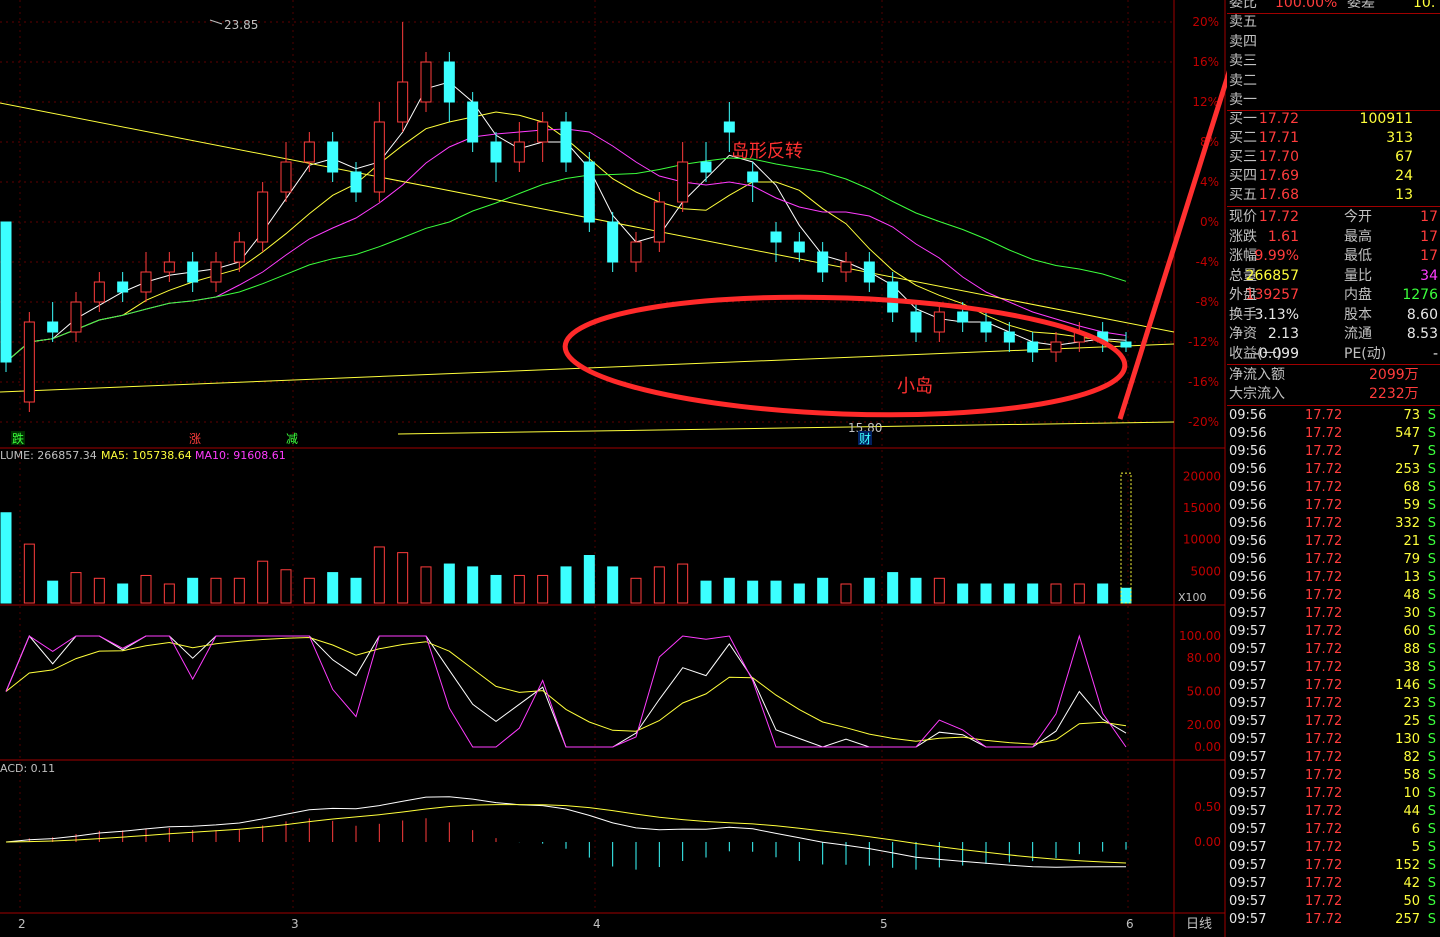 This screenshot has width=1440, height=937. I want to click on stat-row-cell: 今开, so click(1358, 217).